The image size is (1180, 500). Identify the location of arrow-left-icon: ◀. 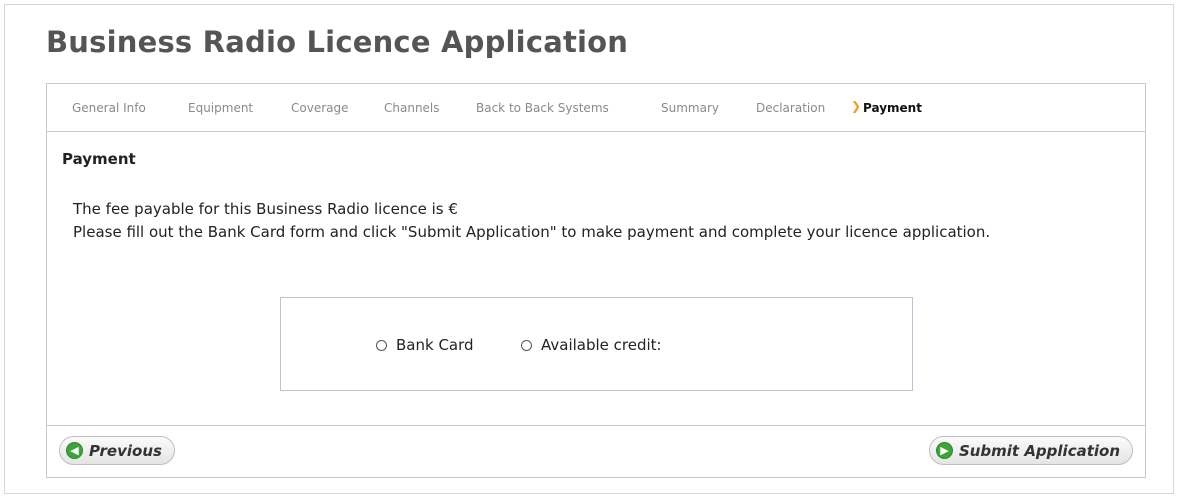
(74, 450).